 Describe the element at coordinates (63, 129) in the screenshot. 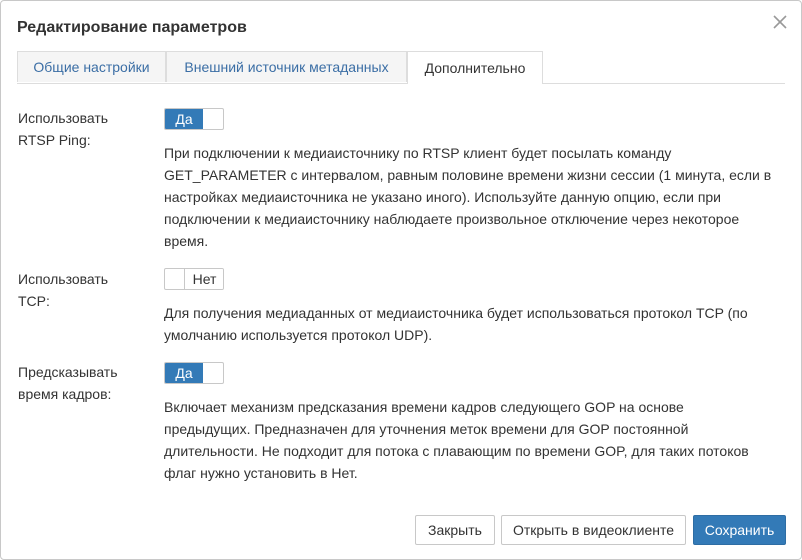

I see `setting-label-rtsp-ping: Использовать RTSP Ping:` at that location.